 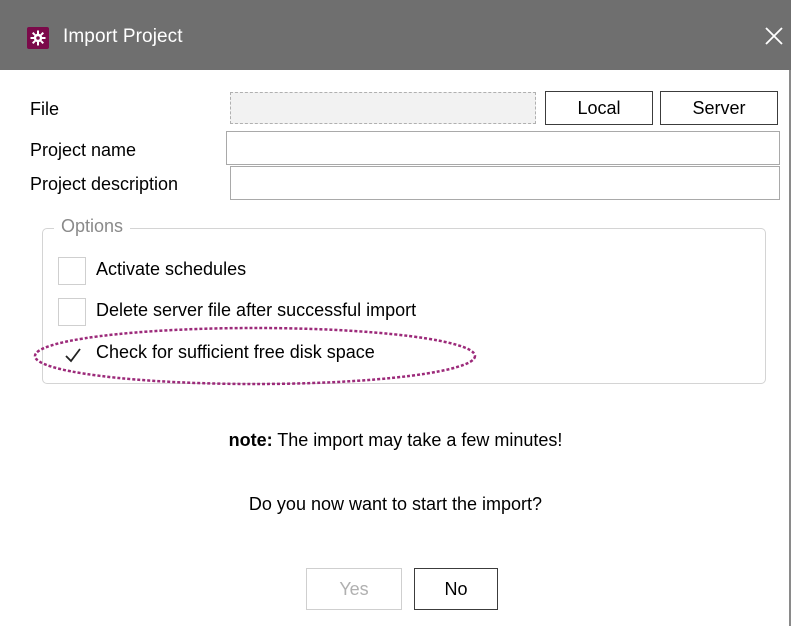 I want to click on project-name-label: Project name, so click(x=83, y=150).